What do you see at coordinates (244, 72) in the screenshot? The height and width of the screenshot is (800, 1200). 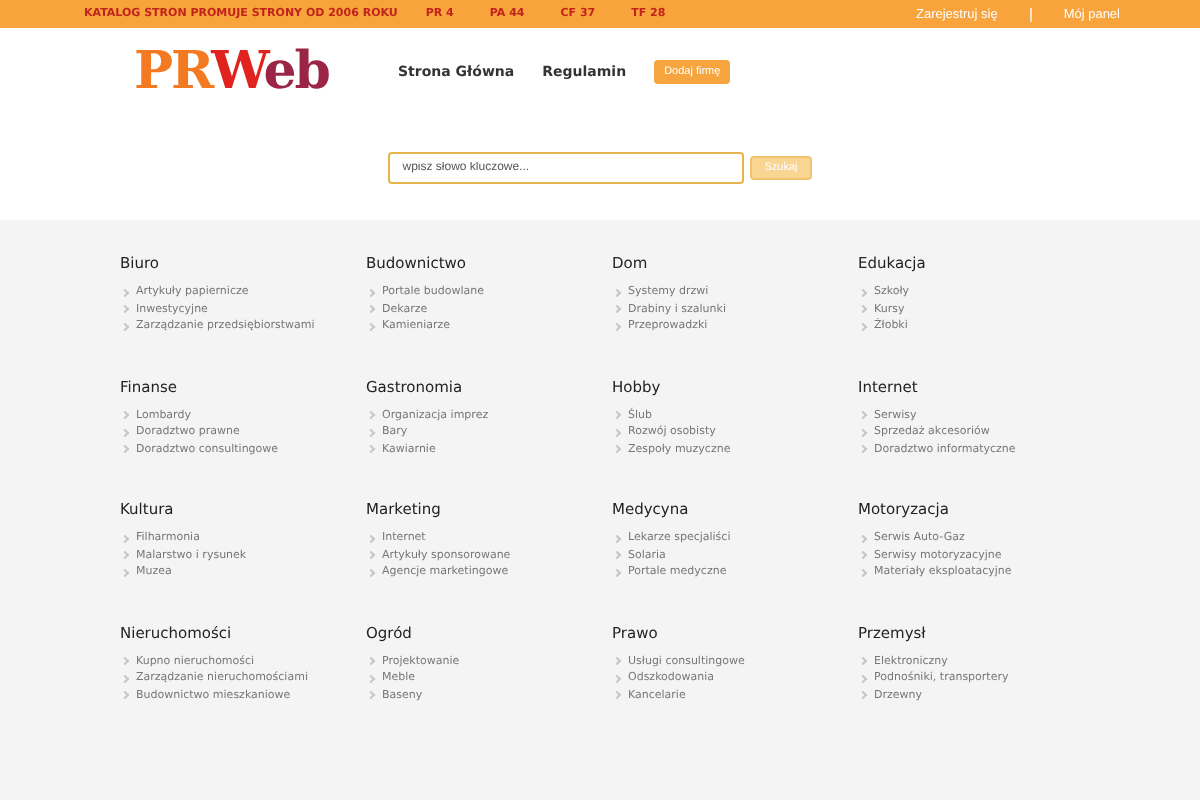 I see `logo: PRWeb` at bounding box center [244, 72].